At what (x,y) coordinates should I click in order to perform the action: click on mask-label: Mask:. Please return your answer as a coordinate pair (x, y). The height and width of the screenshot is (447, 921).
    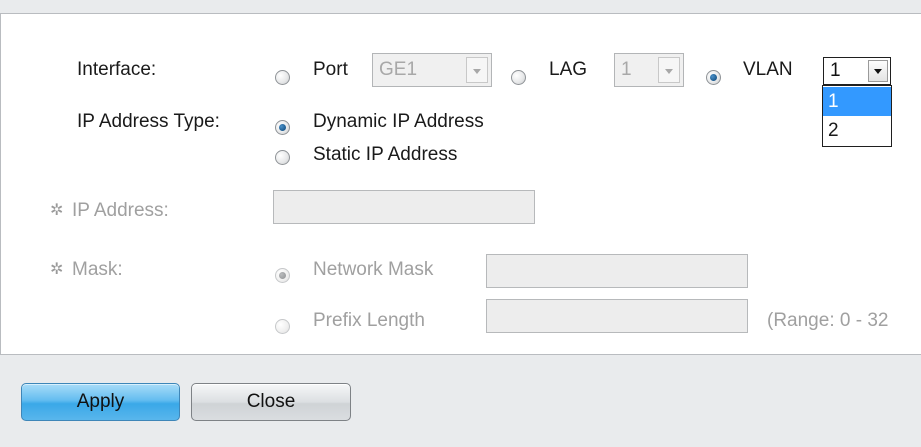
    Looking at the image, I should click on (97, 269).